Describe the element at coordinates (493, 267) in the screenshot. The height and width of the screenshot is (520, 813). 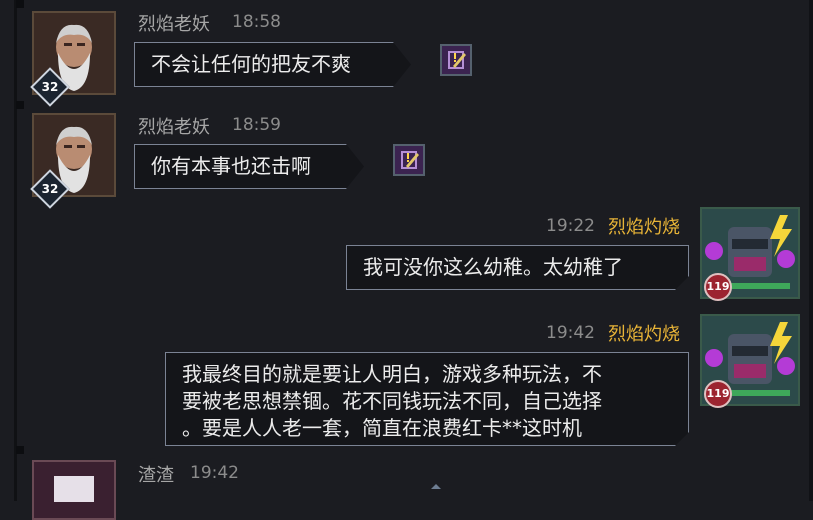
I see `message-text: 我可没你这么幼稚。太幼稚了` at that location.